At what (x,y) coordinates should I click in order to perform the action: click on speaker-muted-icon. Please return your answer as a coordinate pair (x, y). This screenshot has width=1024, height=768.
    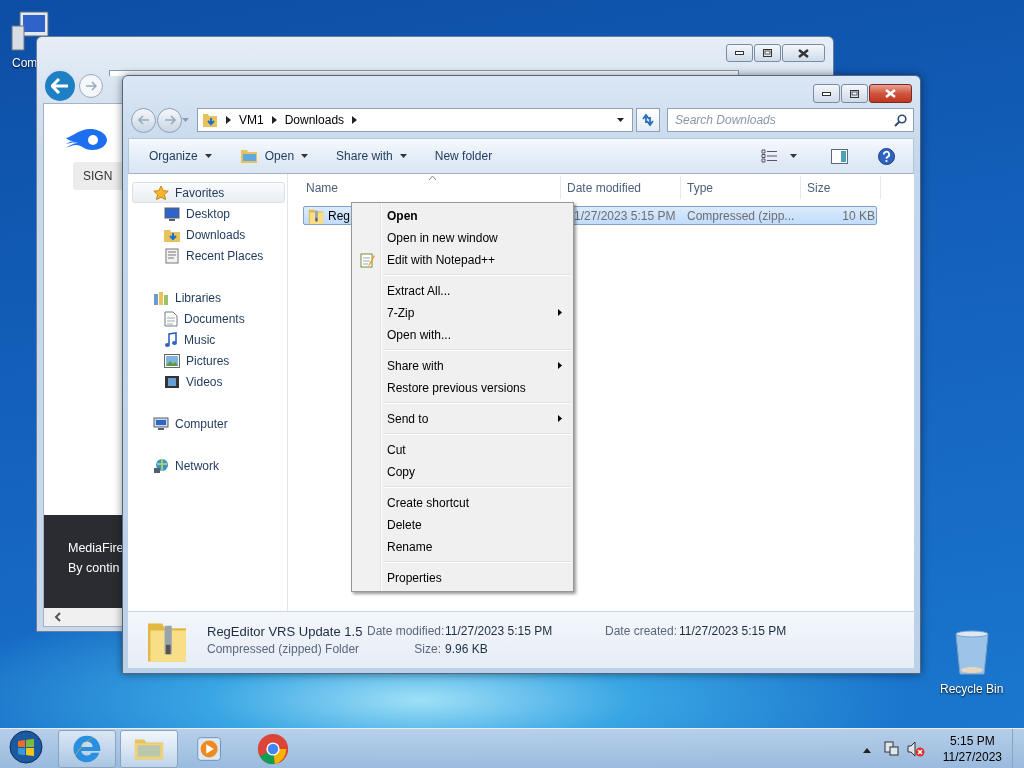
    Looking at the image, I should click on (915, 748).